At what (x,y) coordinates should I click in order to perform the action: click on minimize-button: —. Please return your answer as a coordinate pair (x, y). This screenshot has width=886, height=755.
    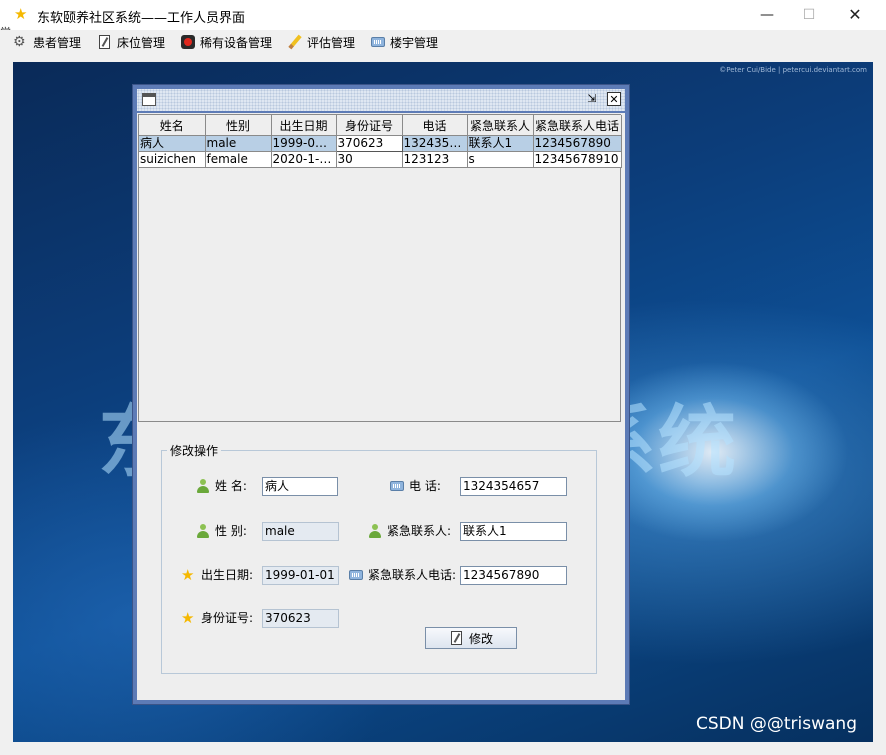
    Looking at the image, I should click on (767, 15).